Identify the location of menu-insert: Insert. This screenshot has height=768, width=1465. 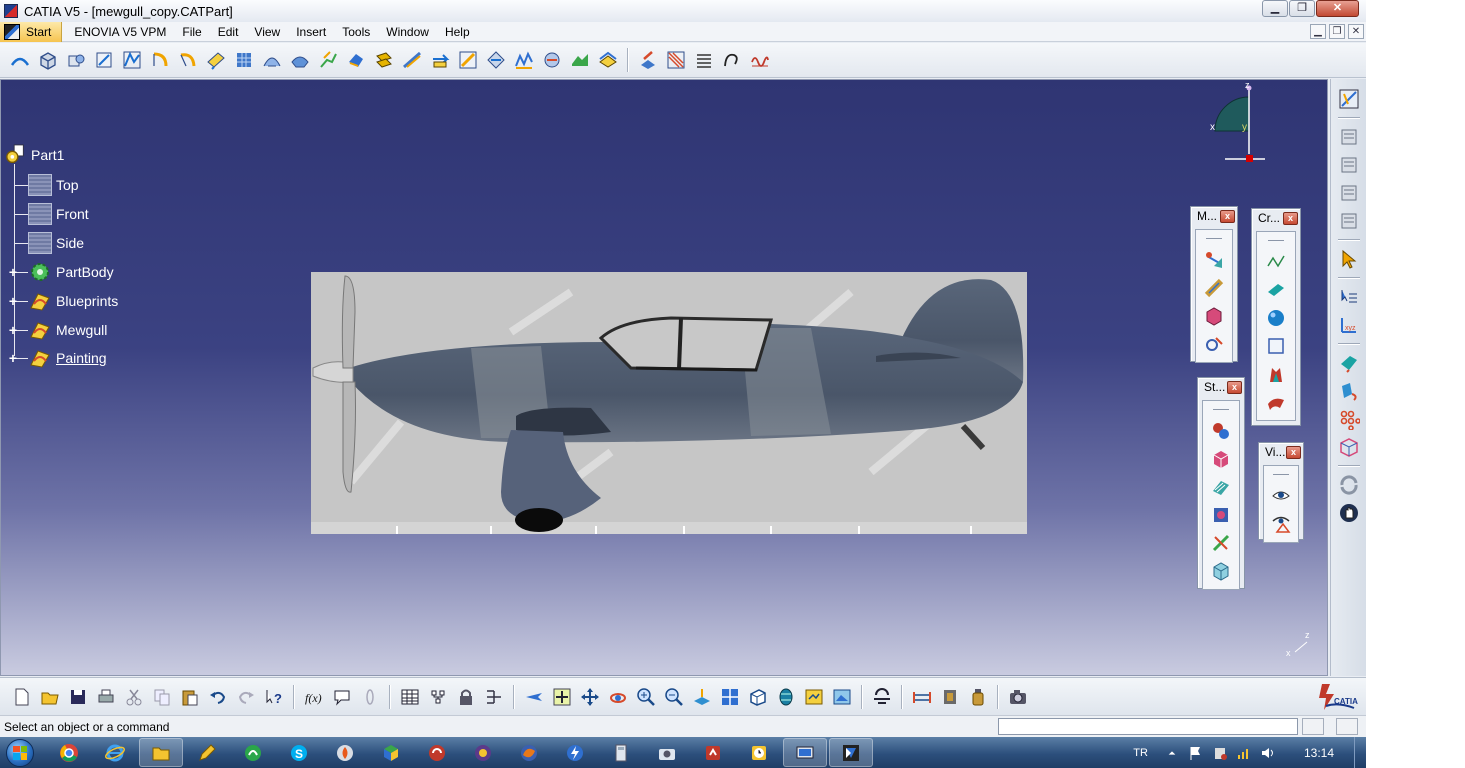
(311, 32).